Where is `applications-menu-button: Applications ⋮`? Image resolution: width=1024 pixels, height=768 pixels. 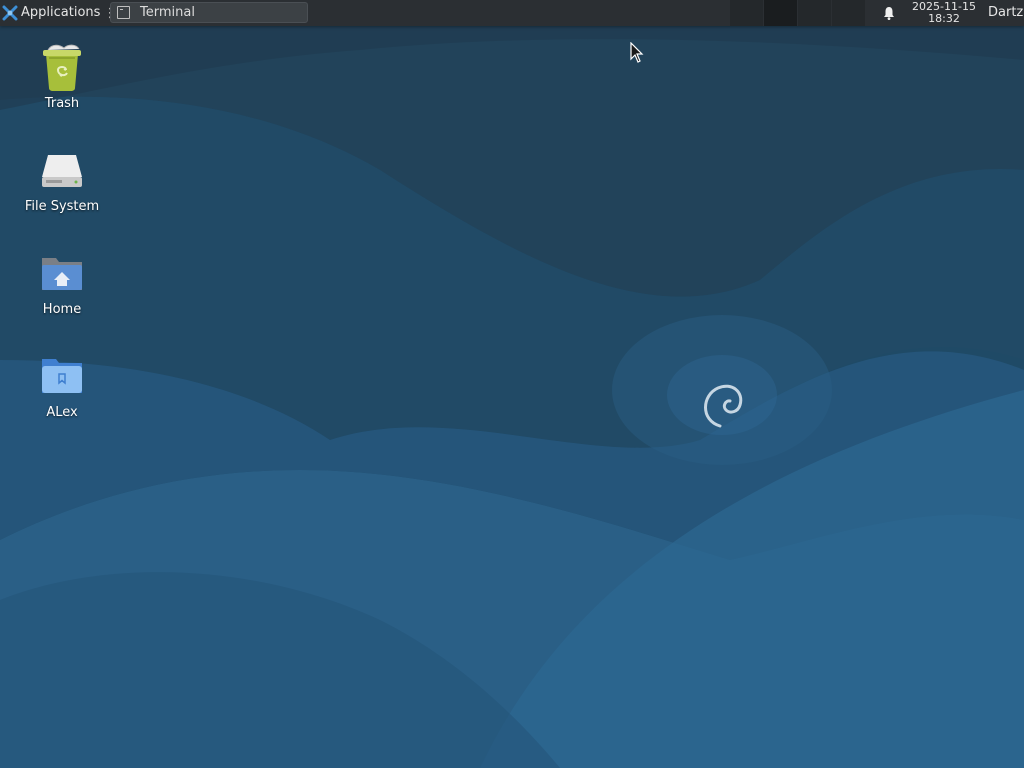 applications-menu-button: Applications ⋮ is located at coordinates (60, 13).